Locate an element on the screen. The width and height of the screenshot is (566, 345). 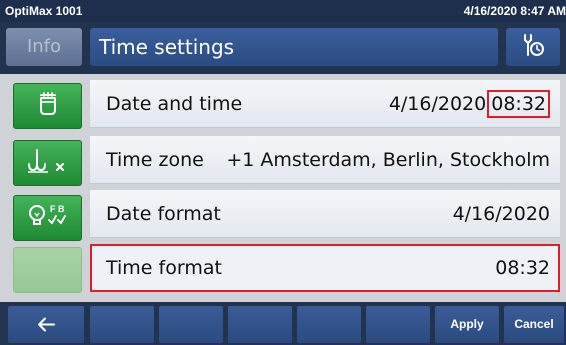
tools-button is located at coordinates (533, 47).